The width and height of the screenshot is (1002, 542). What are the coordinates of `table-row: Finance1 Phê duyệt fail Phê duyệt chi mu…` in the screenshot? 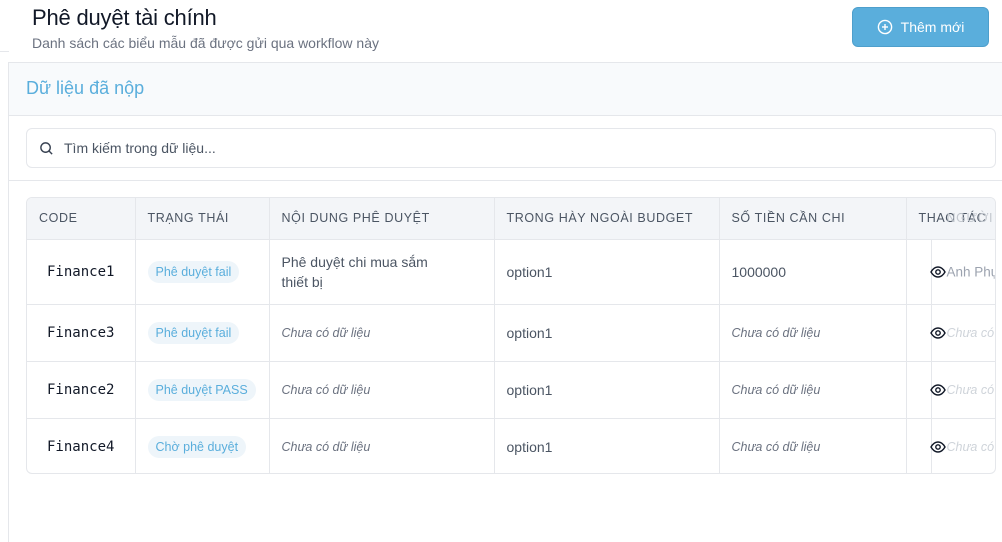 It's located at (511, 272).